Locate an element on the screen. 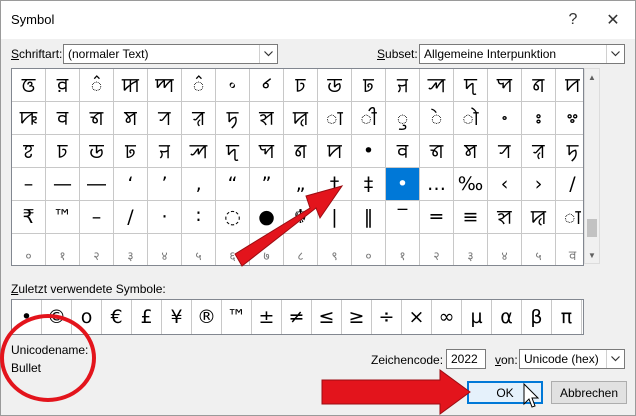 The image size is (636, 416). ok-button: OK is located at coordinates (505, 392).